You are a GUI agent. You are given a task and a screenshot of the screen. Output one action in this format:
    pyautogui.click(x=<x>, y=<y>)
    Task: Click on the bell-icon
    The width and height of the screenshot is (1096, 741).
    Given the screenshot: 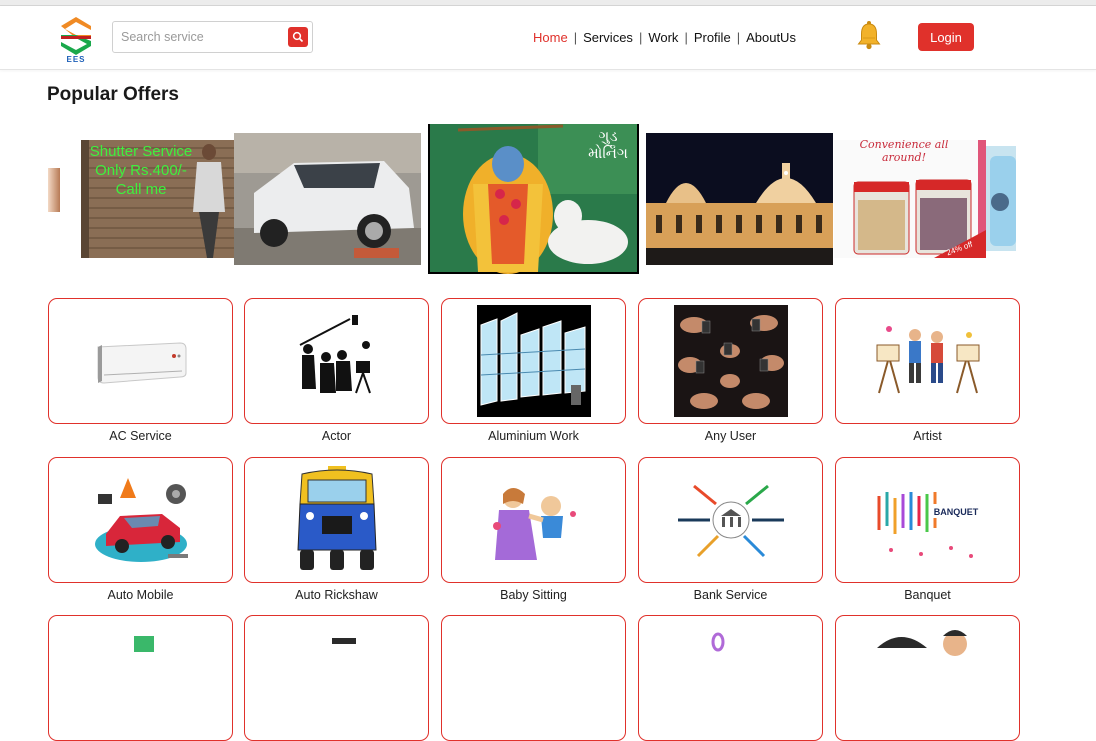 What is the action you would take?
    pyautogui.click(x=869, y=35)
    